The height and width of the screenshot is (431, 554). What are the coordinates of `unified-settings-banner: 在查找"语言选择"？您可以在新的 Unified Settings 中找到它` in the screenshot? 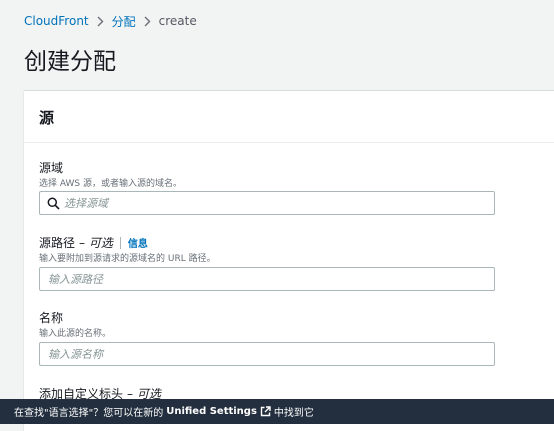 It's located at (277, 411).